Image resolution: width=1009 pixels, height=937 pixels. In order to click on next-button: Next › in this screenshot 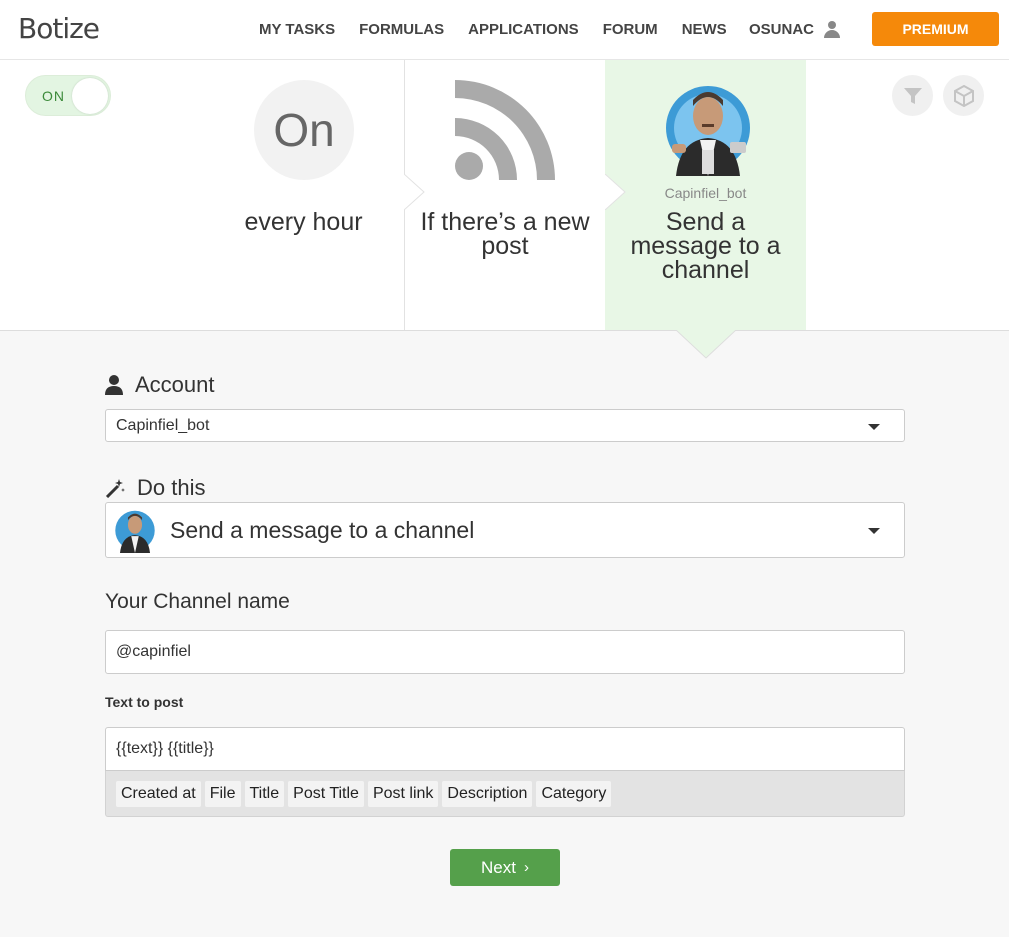, I will do `click(505, 867)`.